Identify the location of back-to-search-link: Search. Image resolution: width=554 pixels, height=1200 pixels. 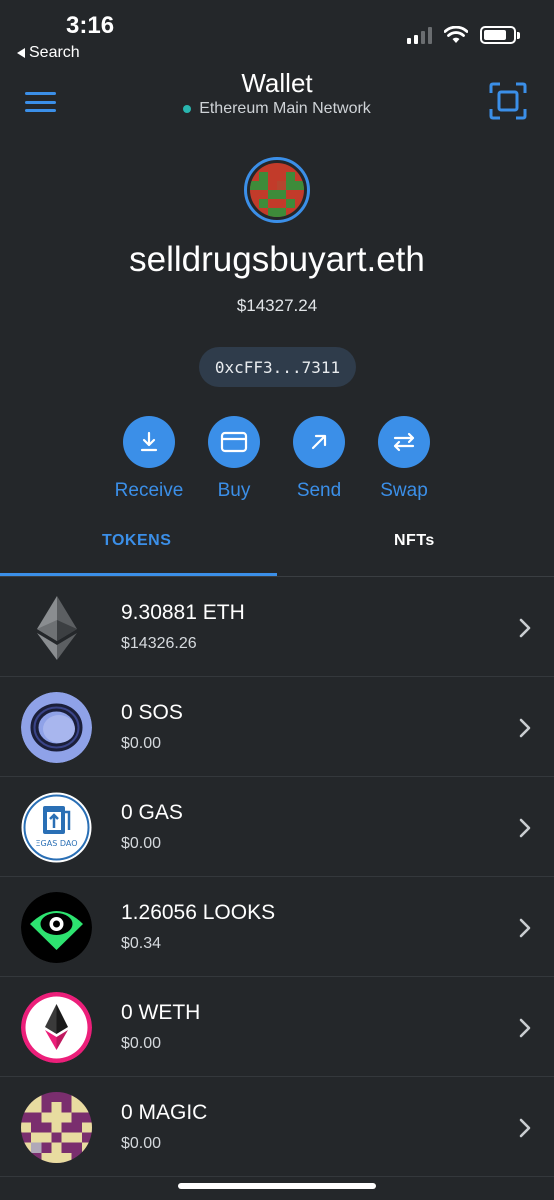
(48, 53).